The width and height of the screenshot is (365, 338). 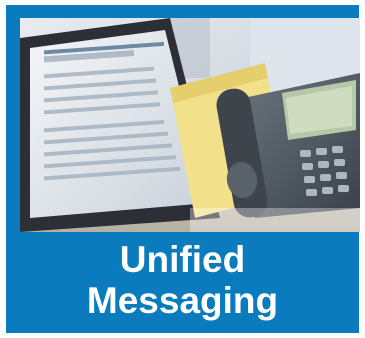 I want to click on caption-line-1: Unified, so click(x=182, y=259).